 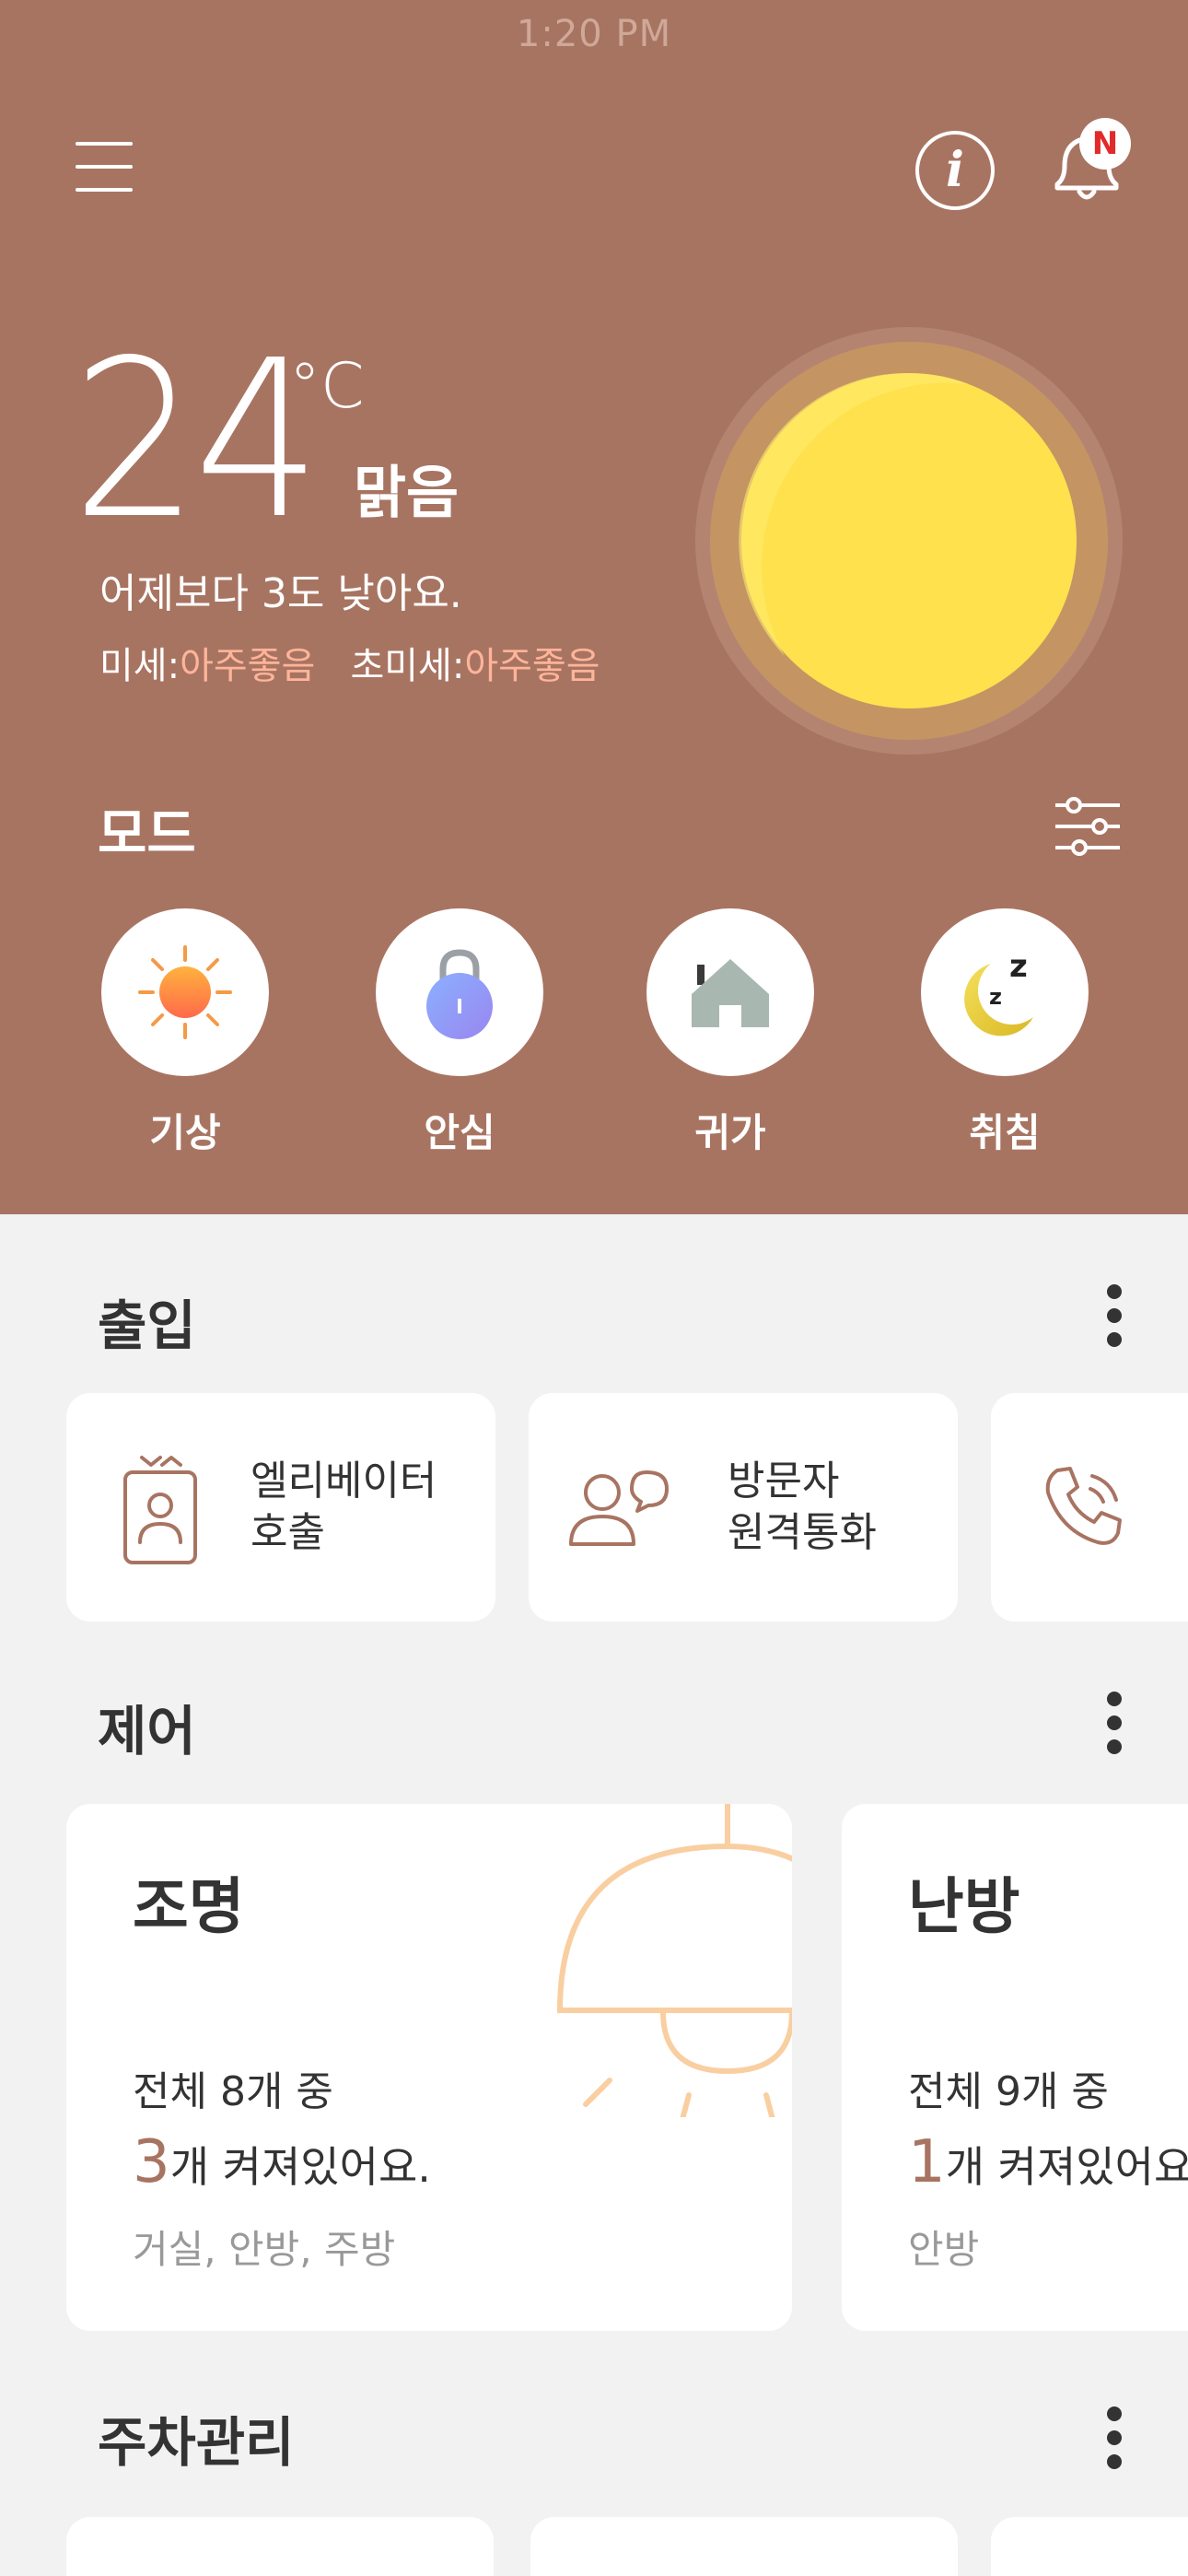 I want to click on phone-call-icon, so click(x=1083, y=1506).